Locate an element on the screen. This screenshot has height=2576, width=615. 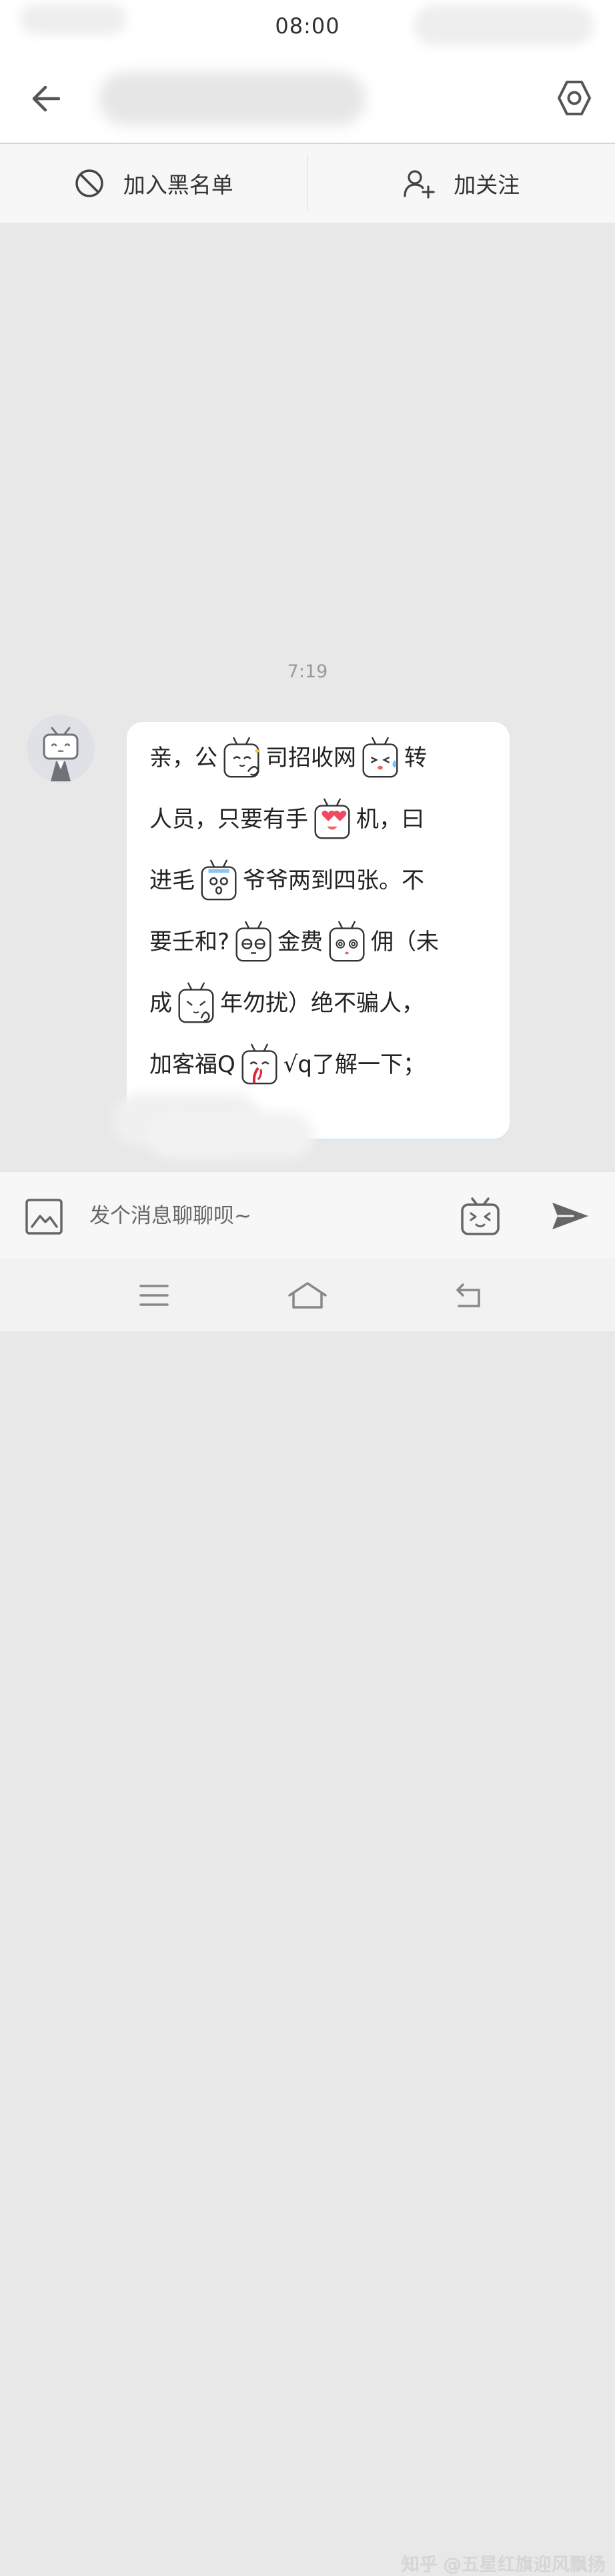
return-icon is located at coordinates (468, 1295).